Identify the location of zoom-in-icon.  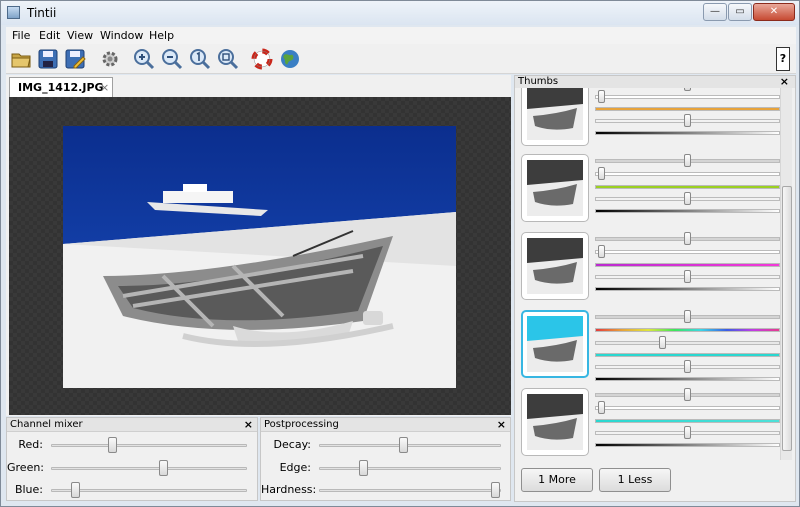
(144, 59).